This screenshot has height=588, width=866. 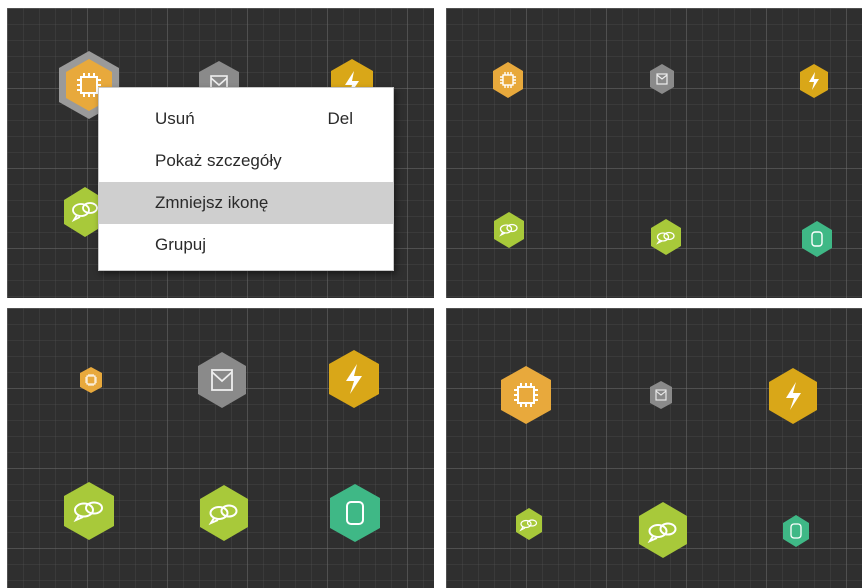 I want to click on menu-item-label: Grupuj, so click(x=181, y=244).